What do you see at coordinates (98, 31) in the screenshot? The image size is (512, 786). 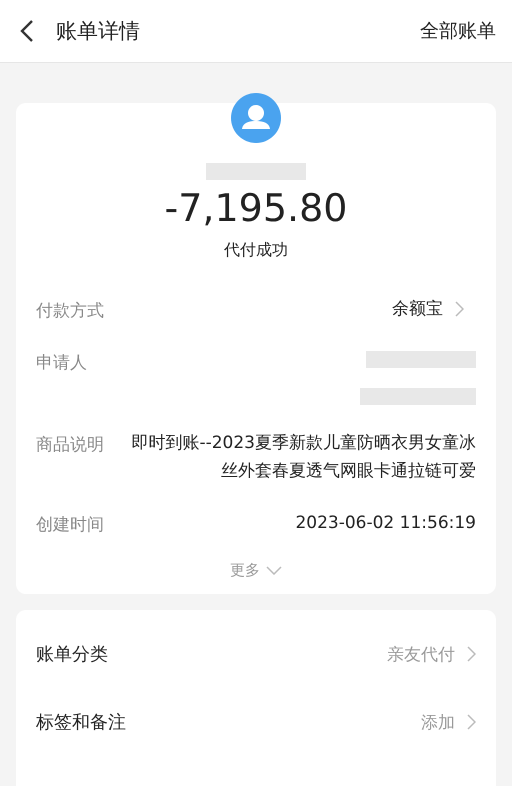 I see `page-title: 账单详情` at bounding box center [98, 31].